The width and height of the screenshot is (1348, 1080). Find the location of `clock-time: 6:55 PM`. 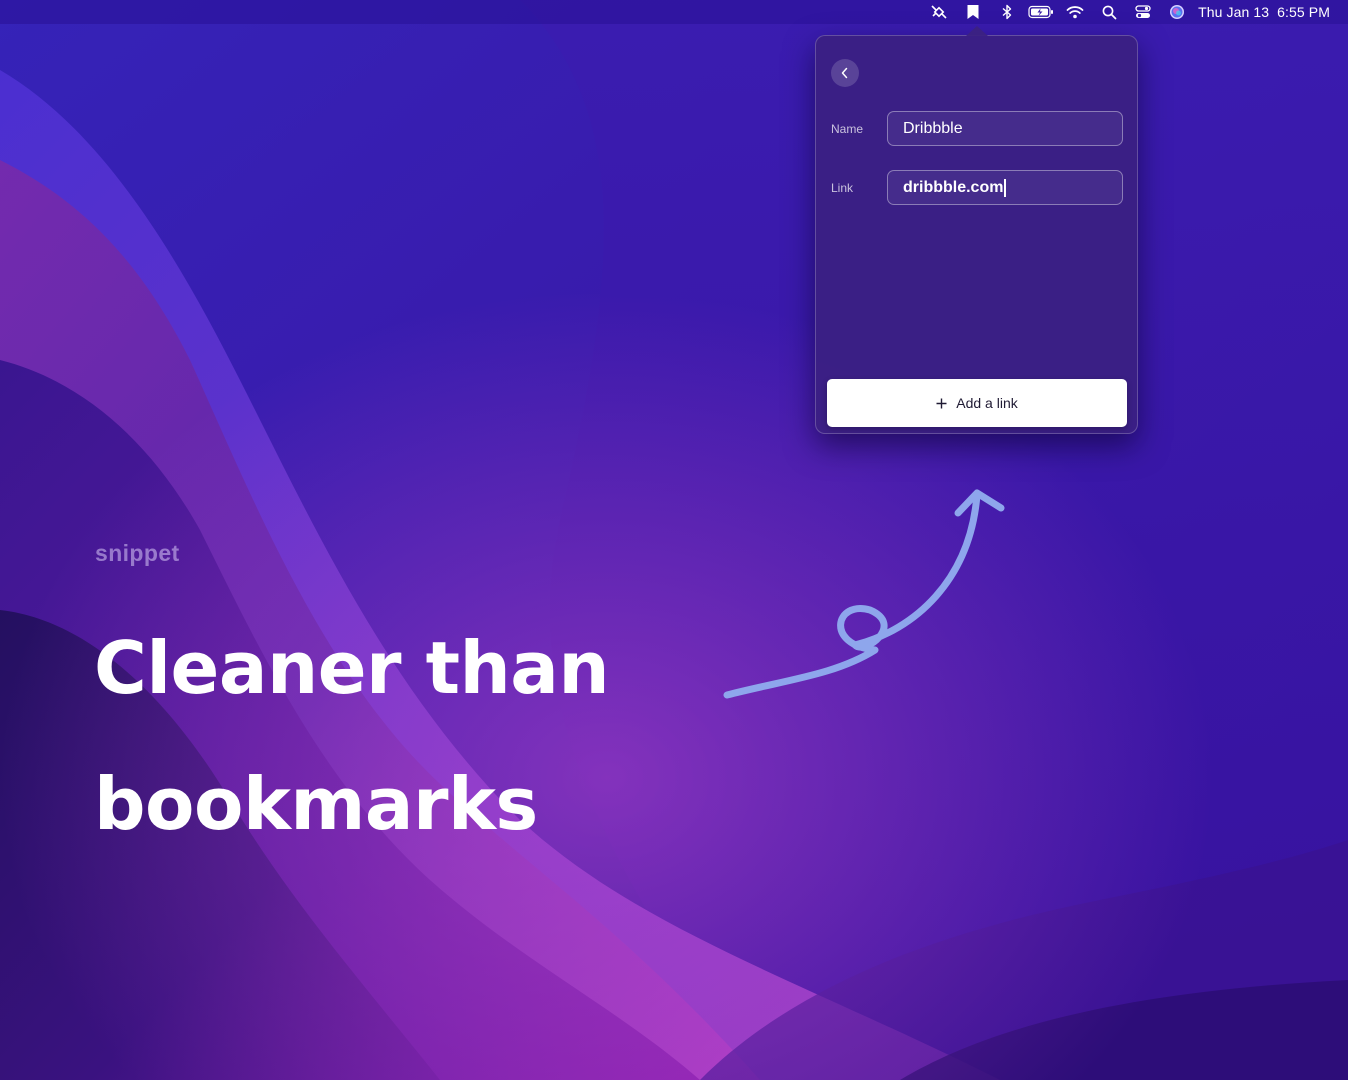

clock-time: 6:55 PM is located at coordinates (1303, 12).